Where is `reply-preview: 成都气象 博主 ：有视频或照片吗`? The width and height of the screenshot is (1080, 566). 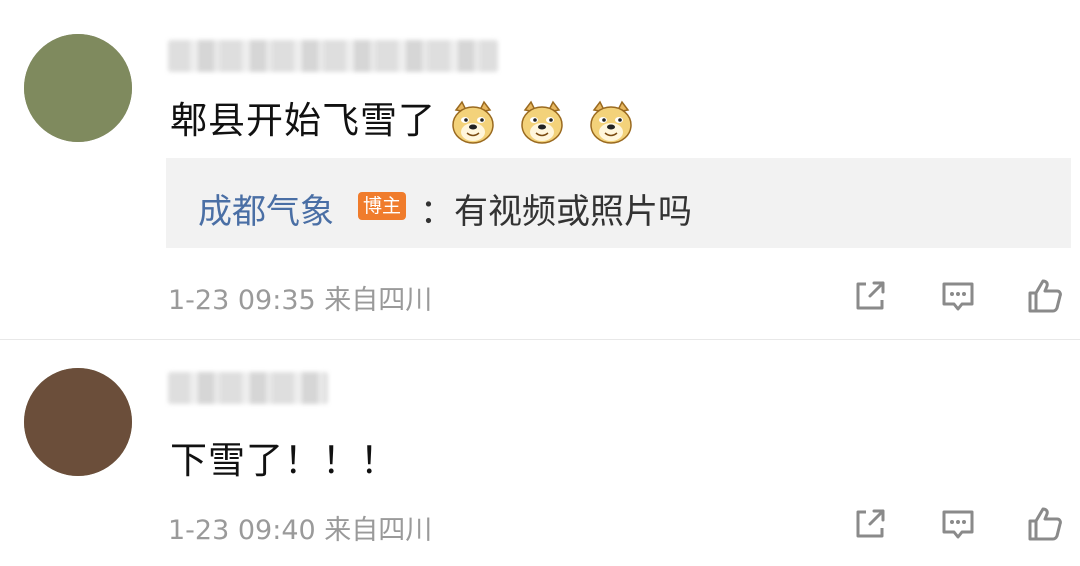
reply-preview: 成都气象 博主 ：有视频或照片吗 is located at coordinates (618, 203).